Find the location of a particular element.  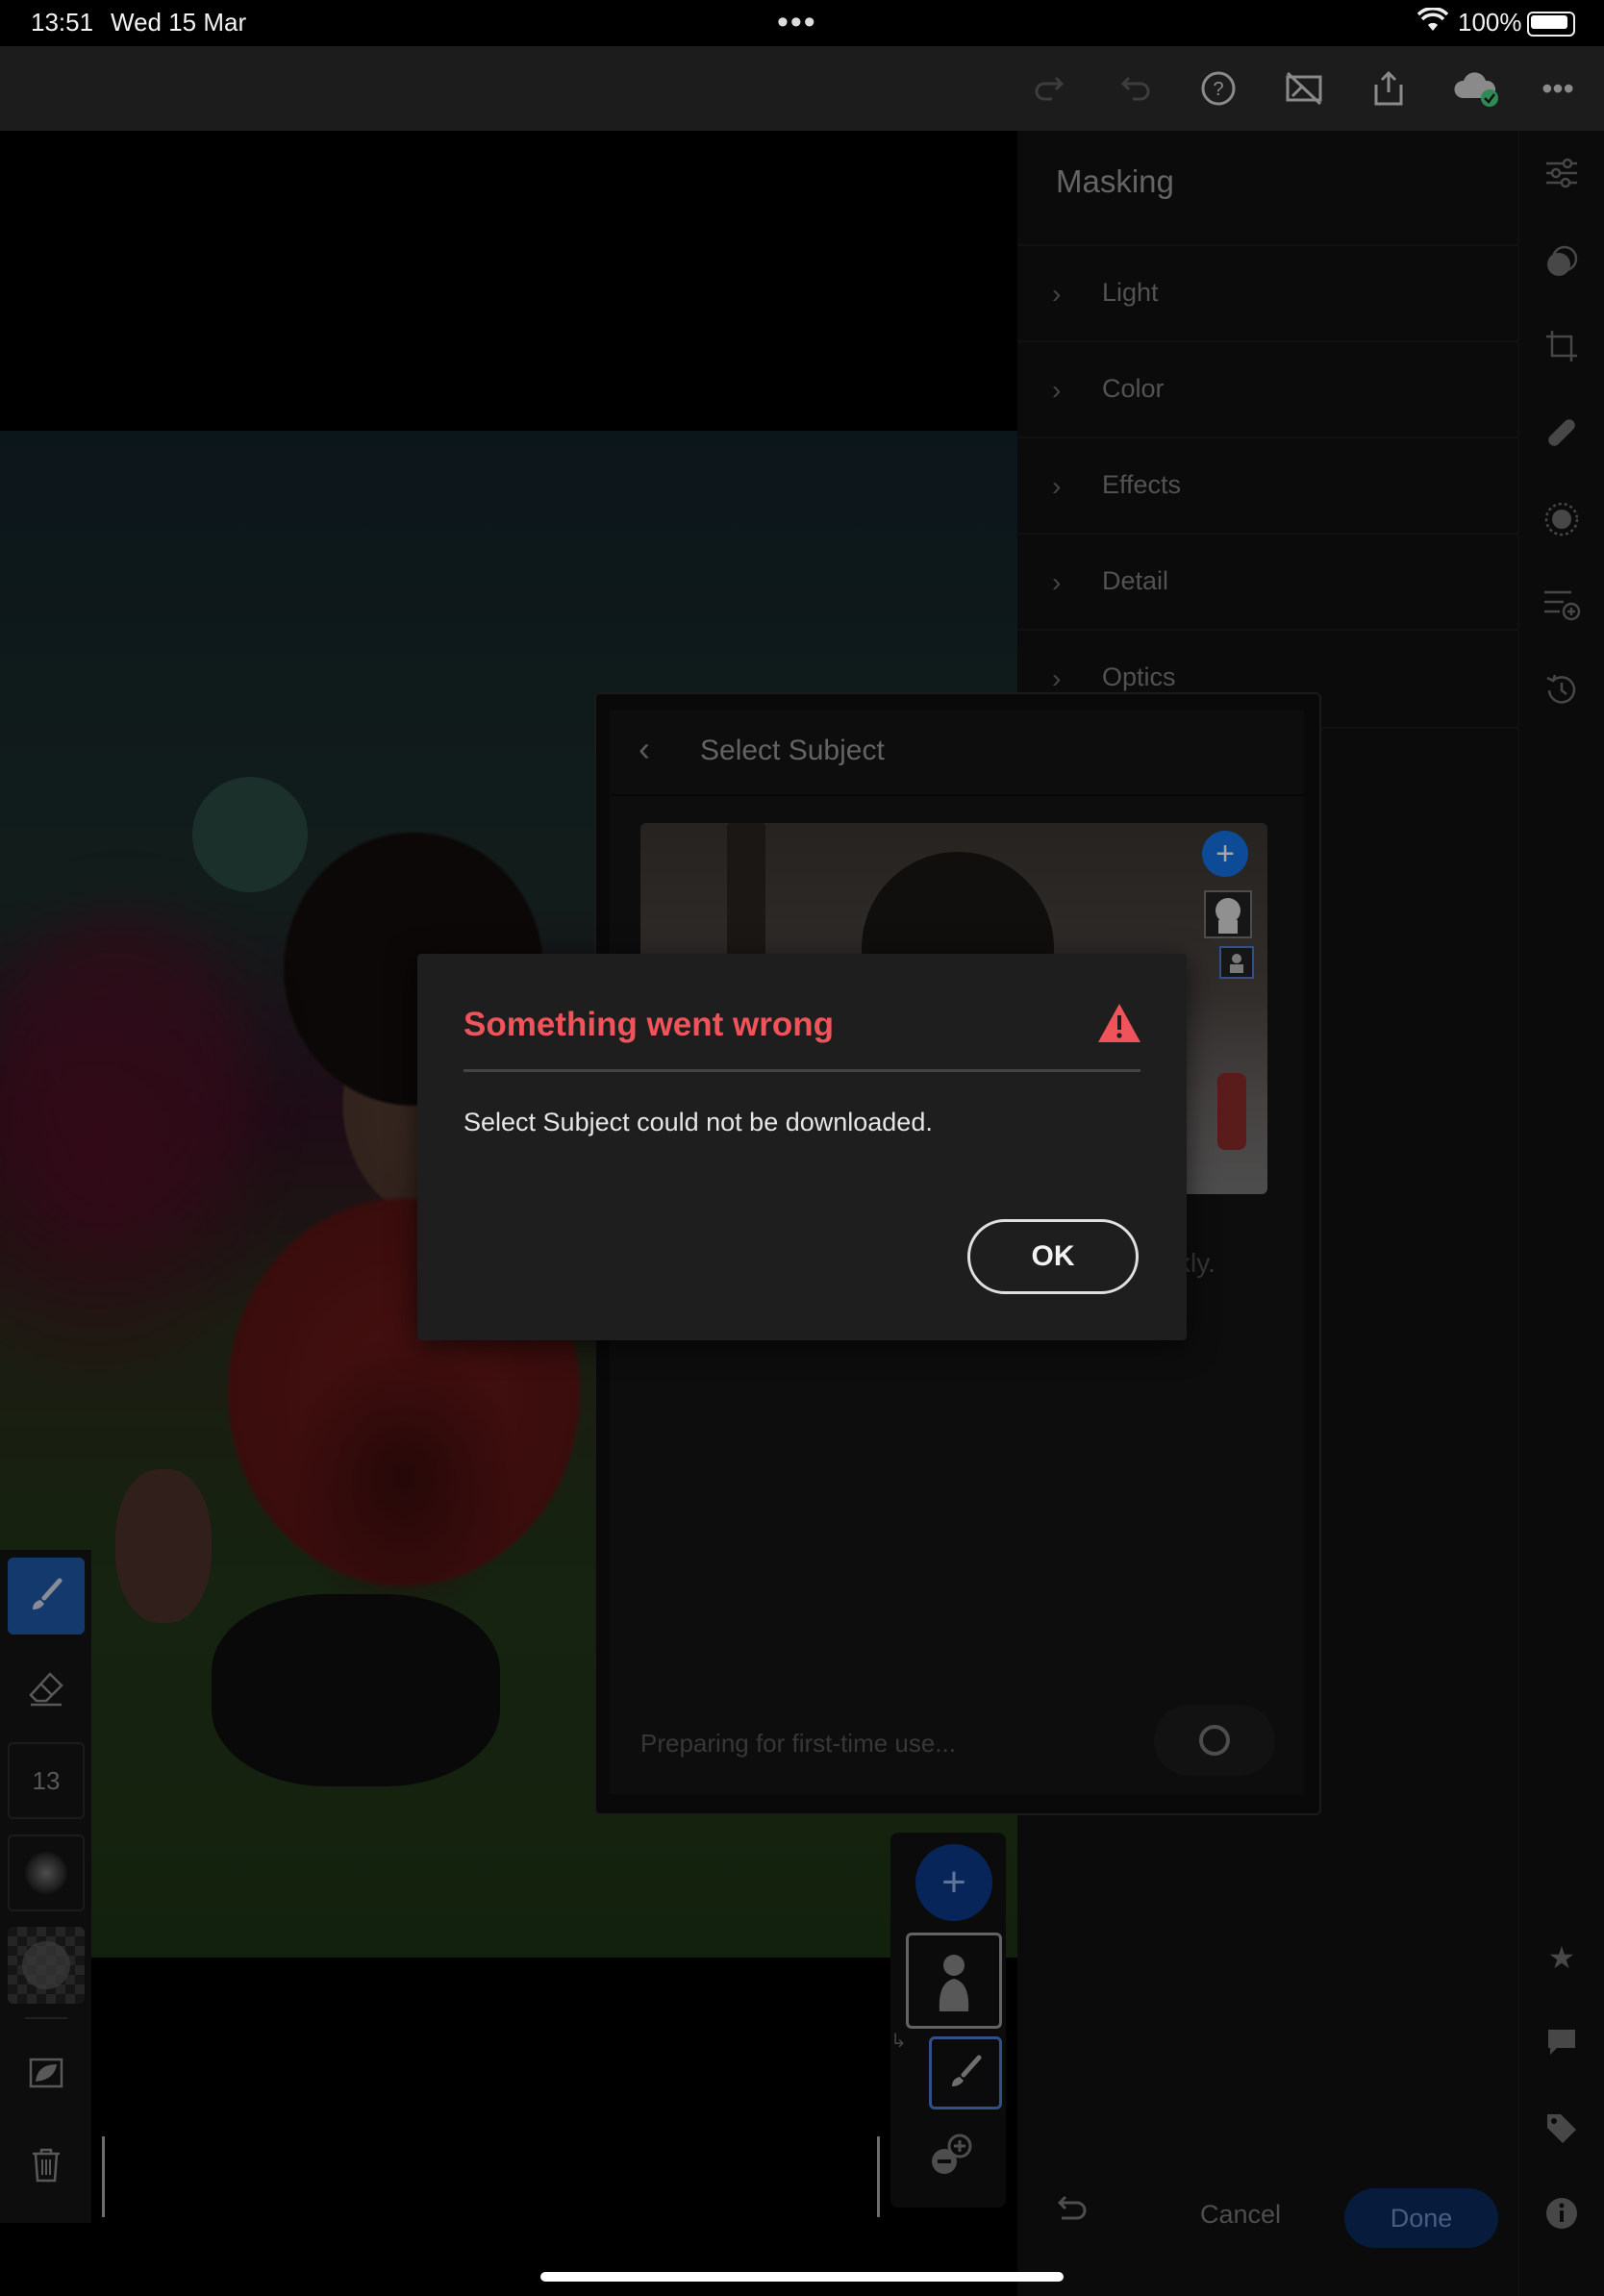

dialog-divider is located at coordinates (802, 1070).